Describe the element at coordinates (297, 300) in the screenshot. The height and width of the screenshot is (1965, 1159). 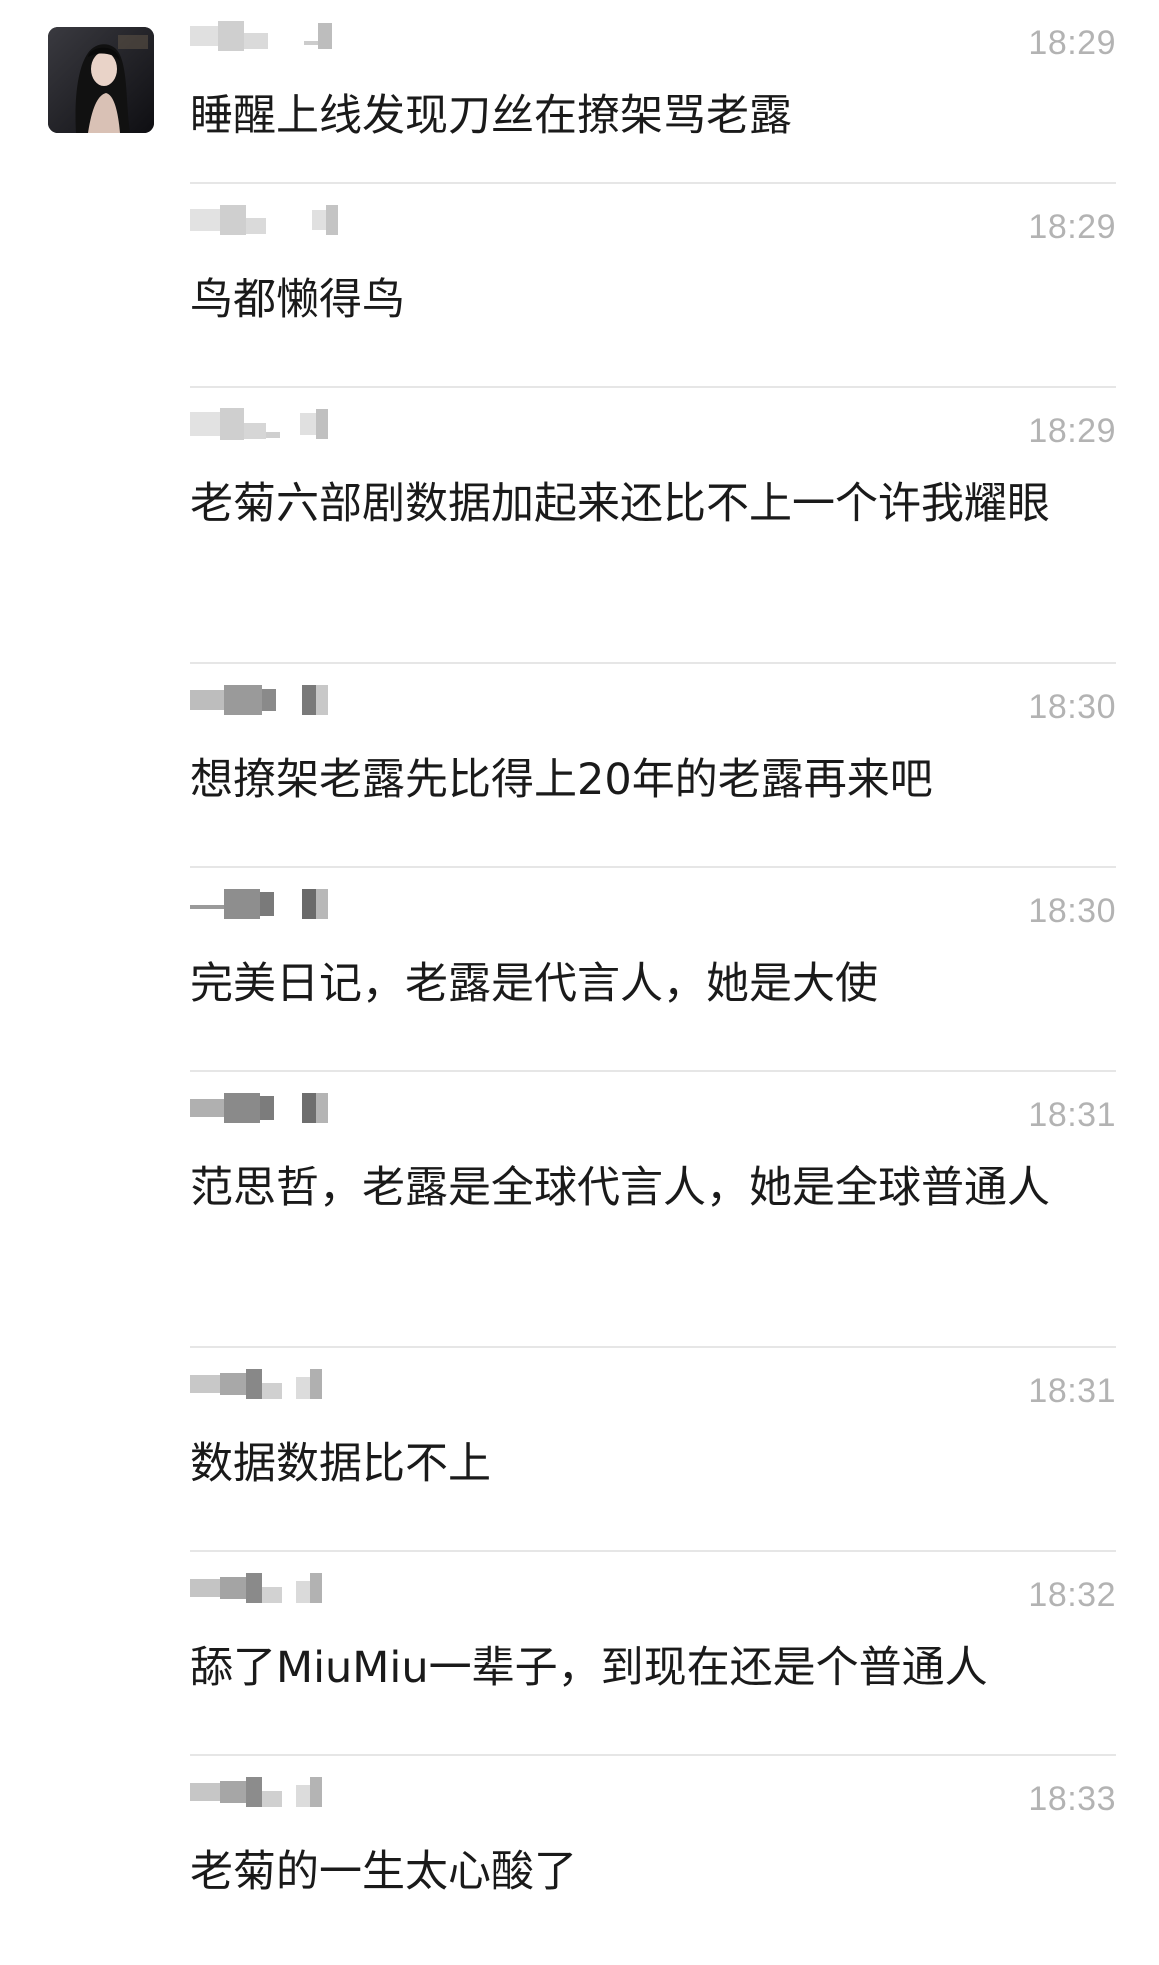
I see `message-text: 鸟都懒得鸟` at that location.